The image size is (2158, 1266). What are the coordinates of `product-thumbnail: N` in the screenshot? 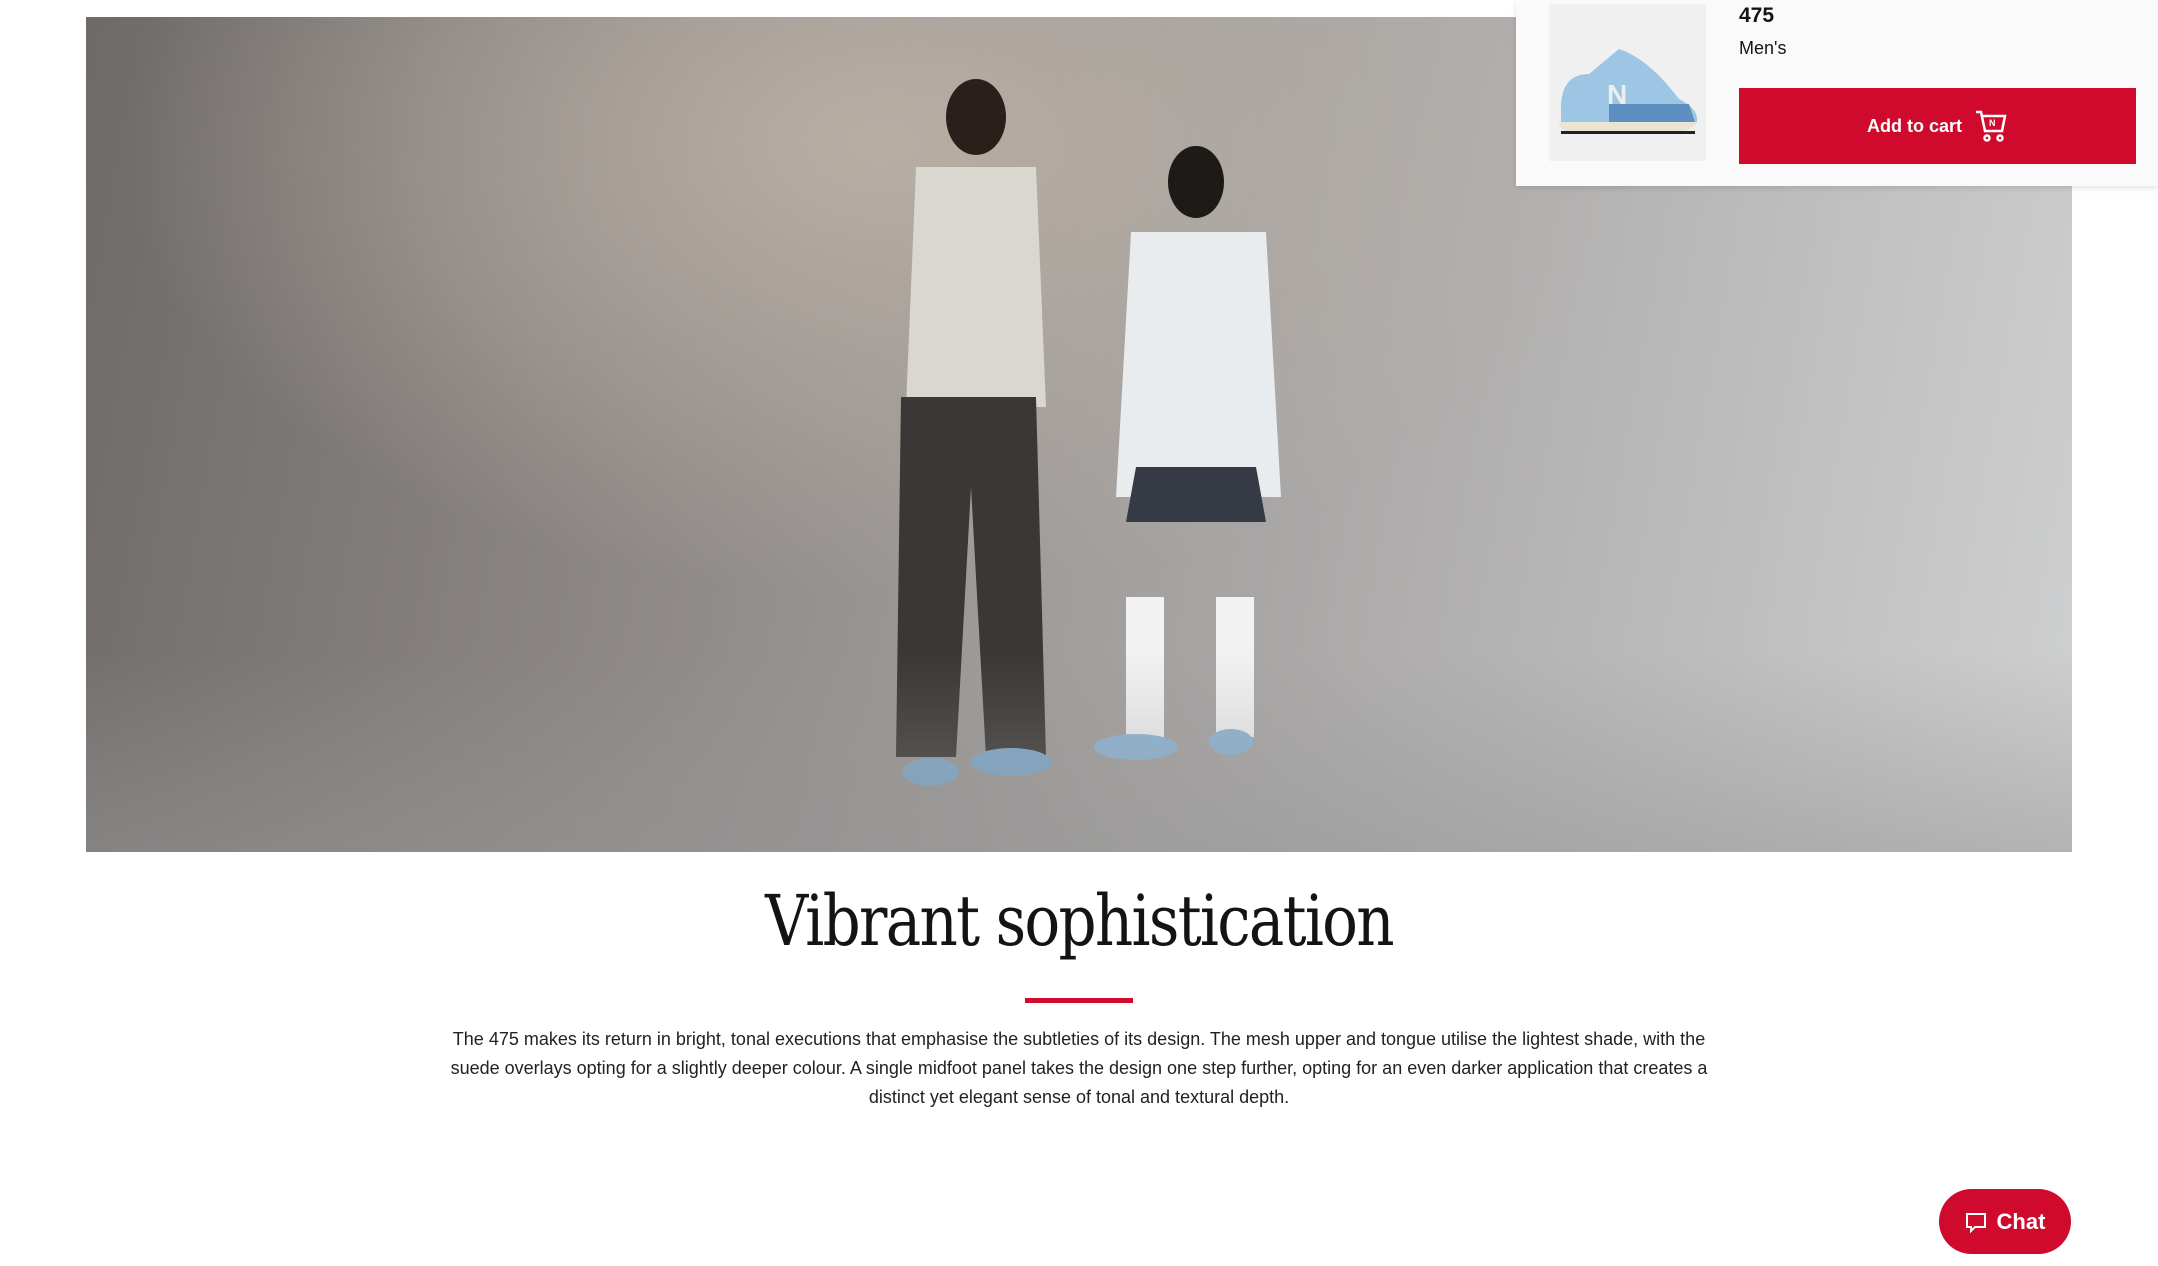 It's located at (1627, 82).